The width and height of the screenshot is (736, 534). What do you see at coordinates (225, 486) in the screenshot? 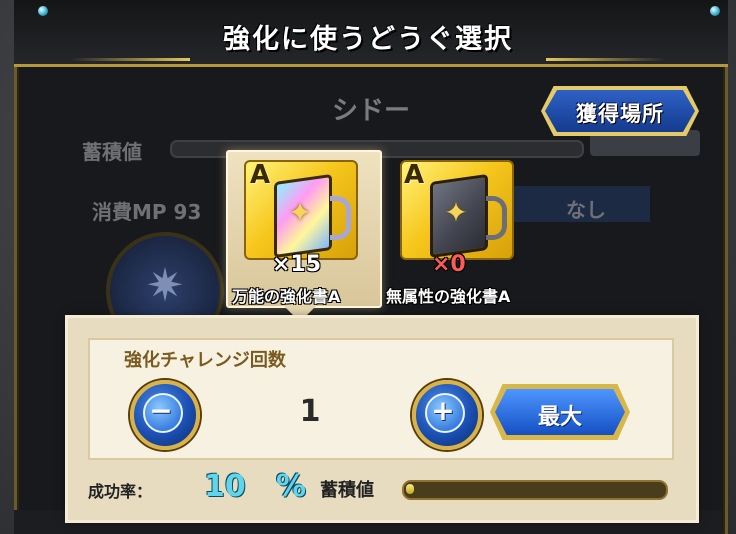
I see `success-rate-value: 10` at bounding box center [225, 486].